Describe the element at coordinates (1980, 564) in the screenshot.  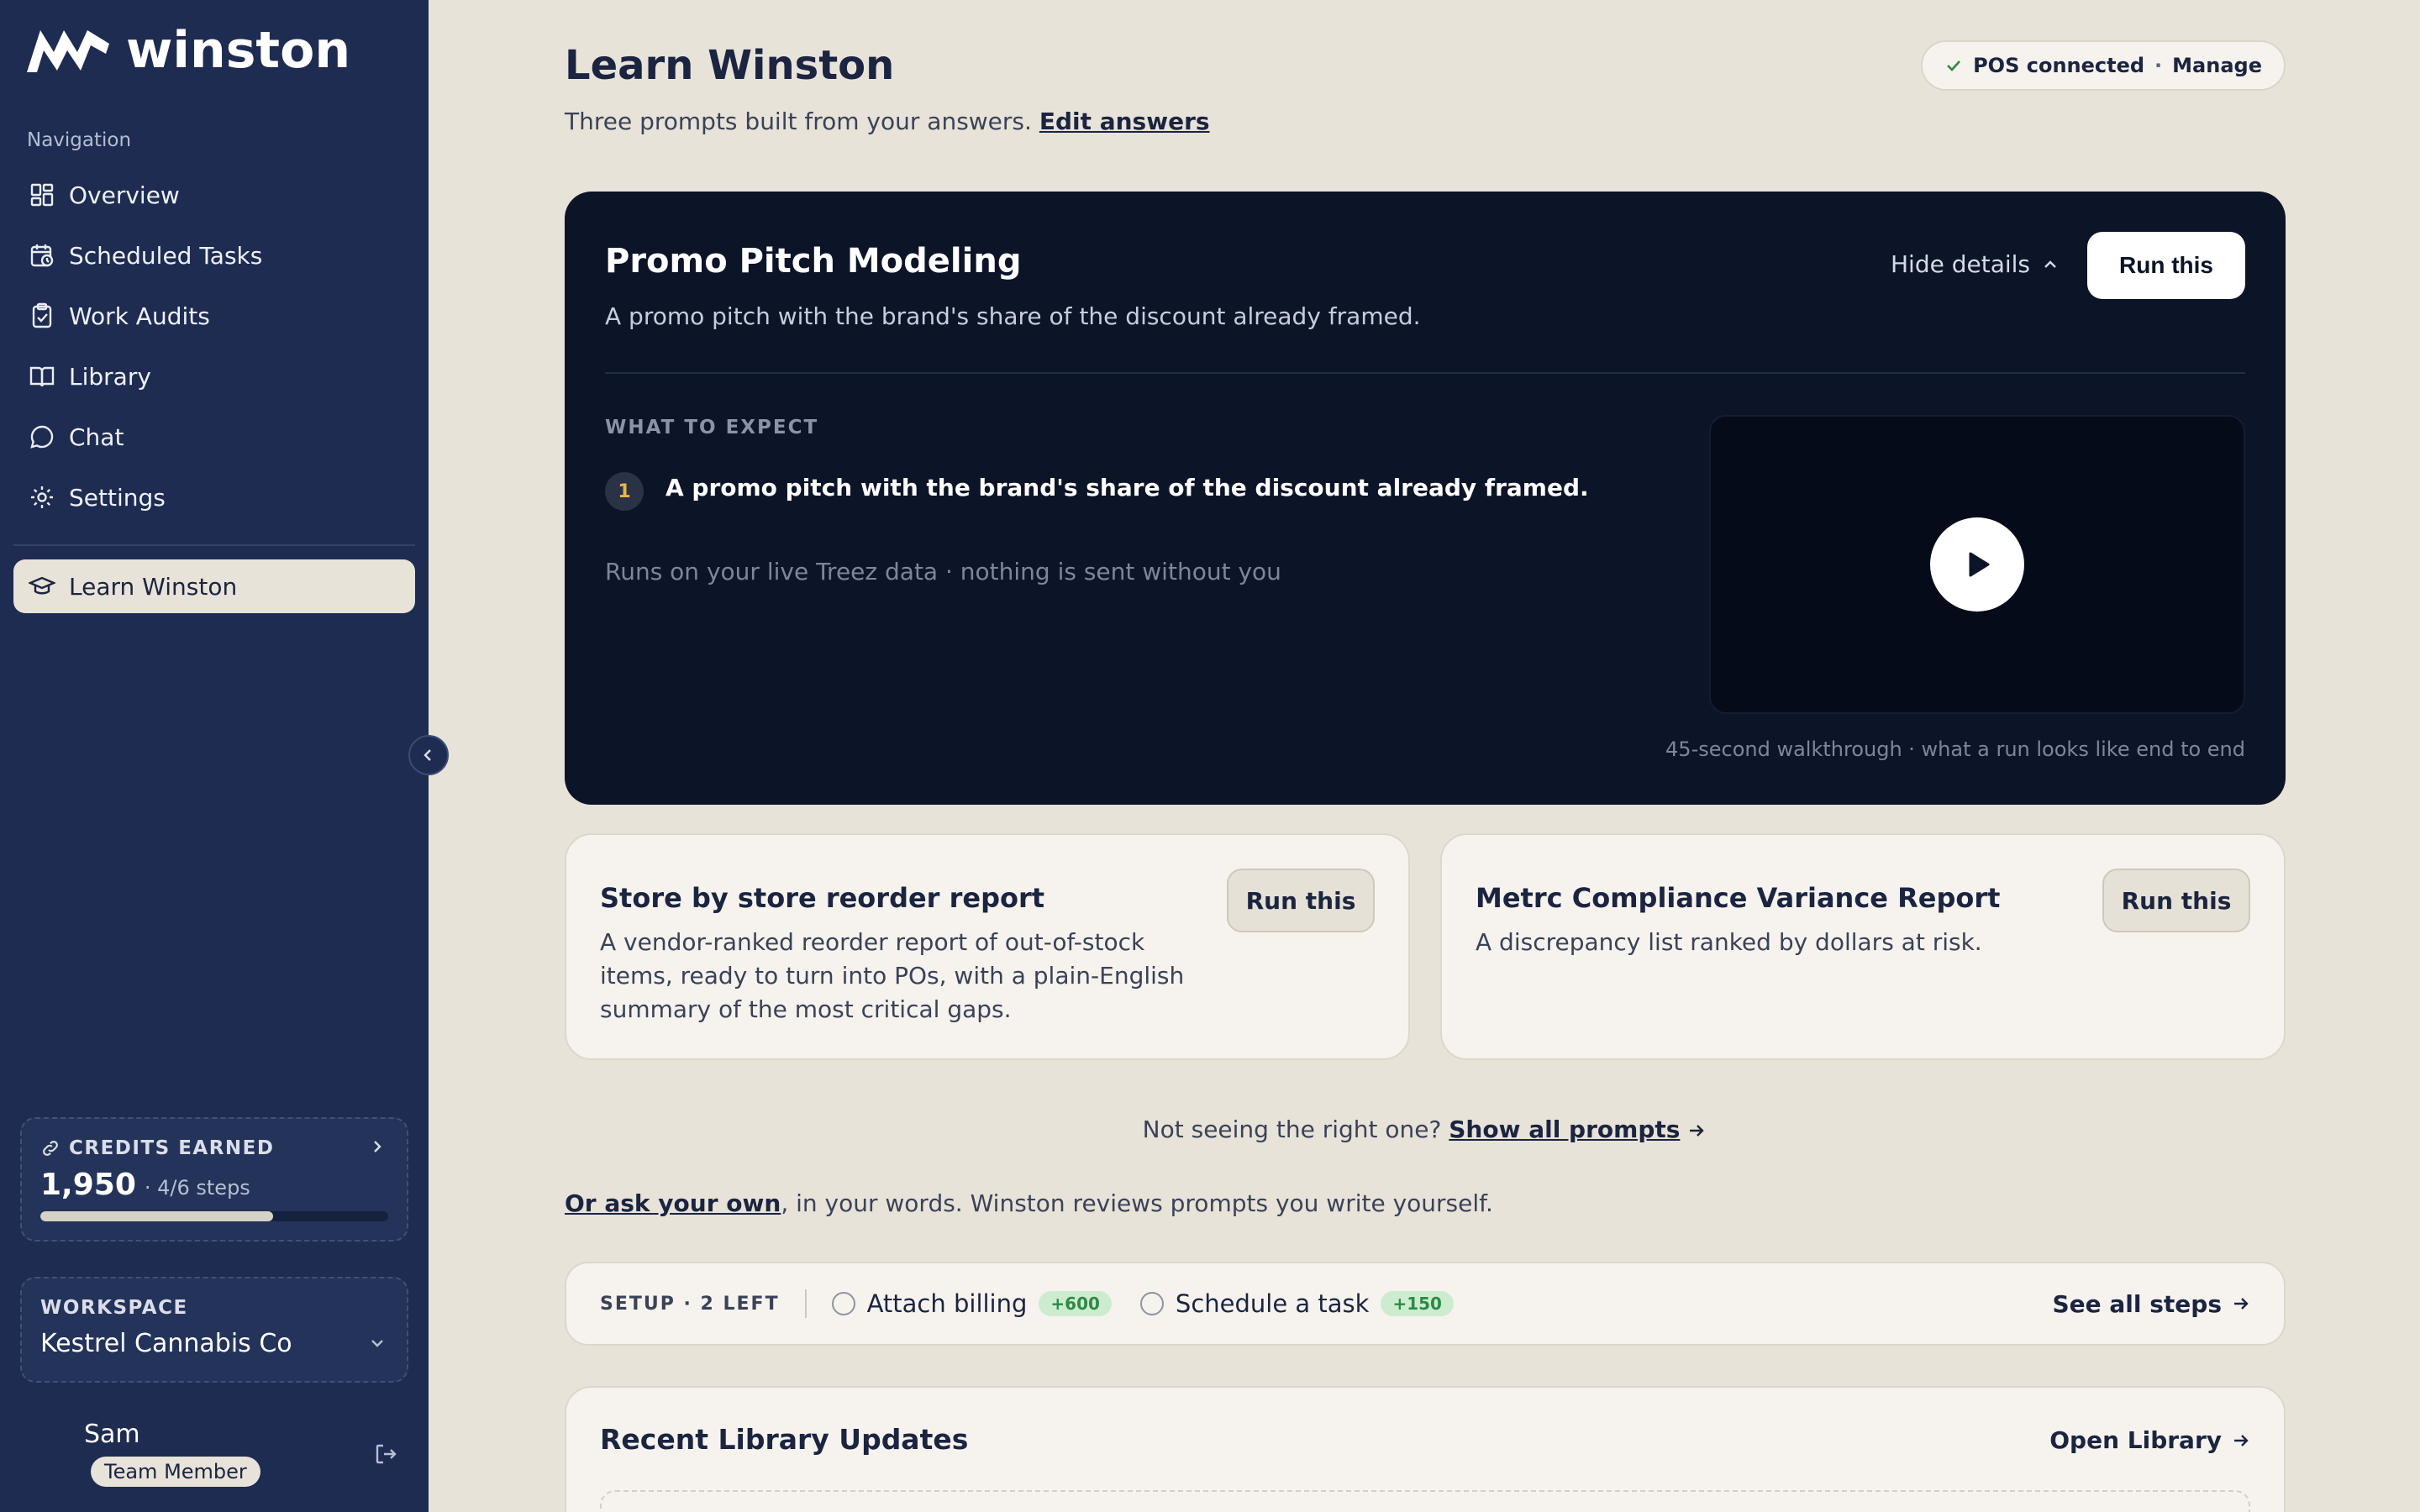
I see `play-icon` at that location.